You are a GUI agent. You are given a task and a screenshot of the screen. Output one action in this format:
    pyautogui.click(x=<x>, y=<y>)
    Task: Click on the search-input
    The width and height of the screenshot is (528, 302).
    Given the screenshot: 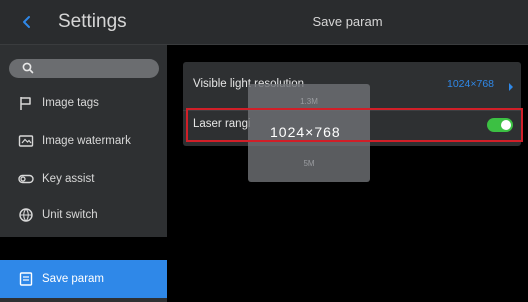 What is the action you would take?
    pyautogui.click(x=84, y=68)
    